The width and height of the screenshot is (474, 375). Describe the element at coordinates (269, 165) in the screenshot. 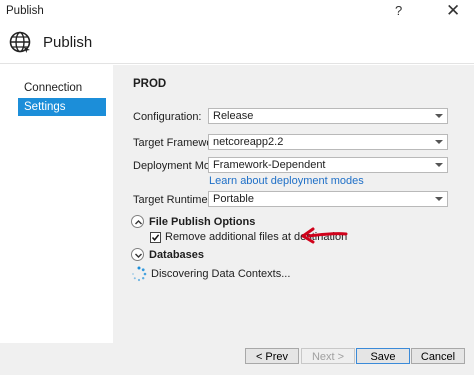

I see `deployment-mode-value: Framework-Dependent` at that location.